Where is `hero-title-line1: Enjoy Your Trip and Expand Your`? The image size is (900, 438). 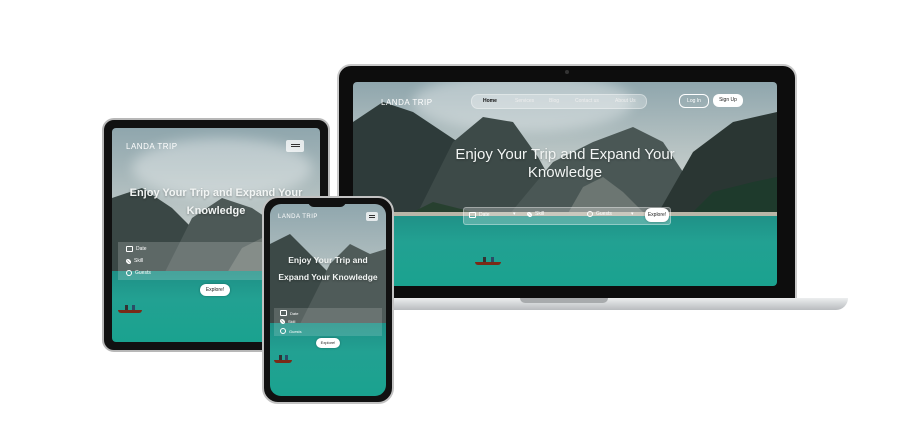
hero-title-line1: Enjoy Your Trip and Expand Your is located at coordinates (565, 154).